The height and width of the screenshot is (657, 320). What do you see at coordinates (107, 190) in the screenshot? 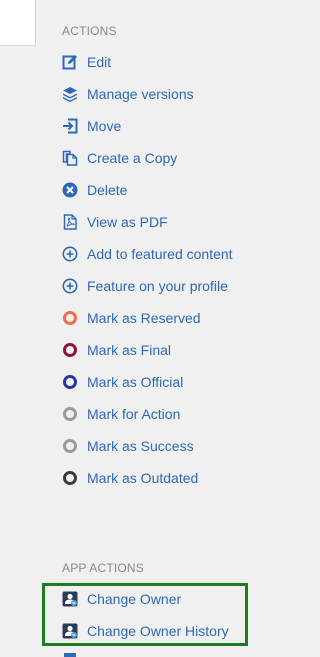
I see `delete-label: Delete` at bounding box center [107, 190].